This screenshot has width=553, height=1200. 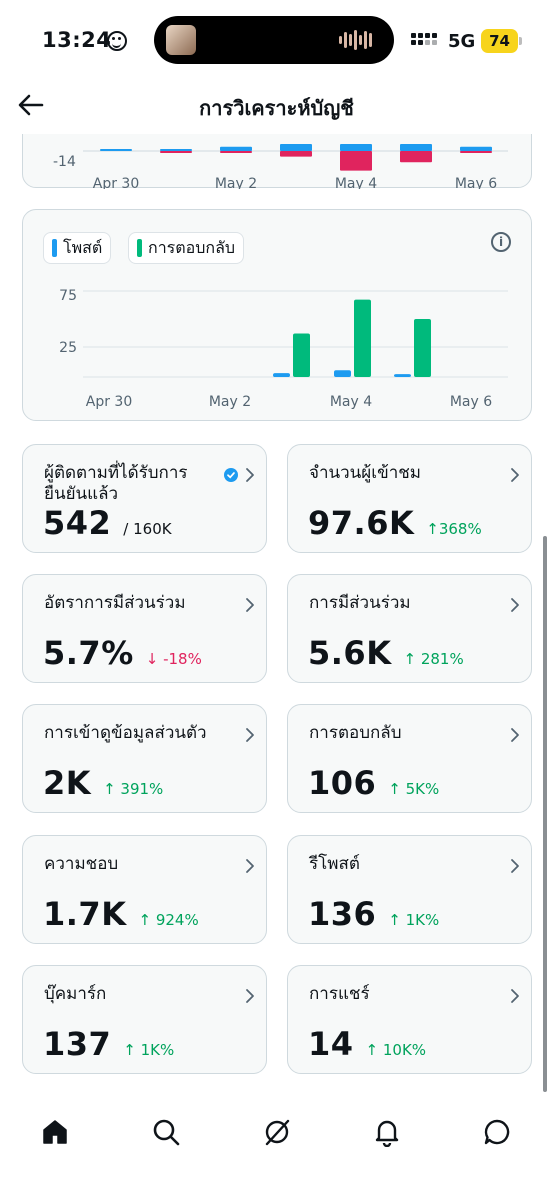 I want to click on stat-label: บุ๊คมาร์ก, so click(x=75, y=994).